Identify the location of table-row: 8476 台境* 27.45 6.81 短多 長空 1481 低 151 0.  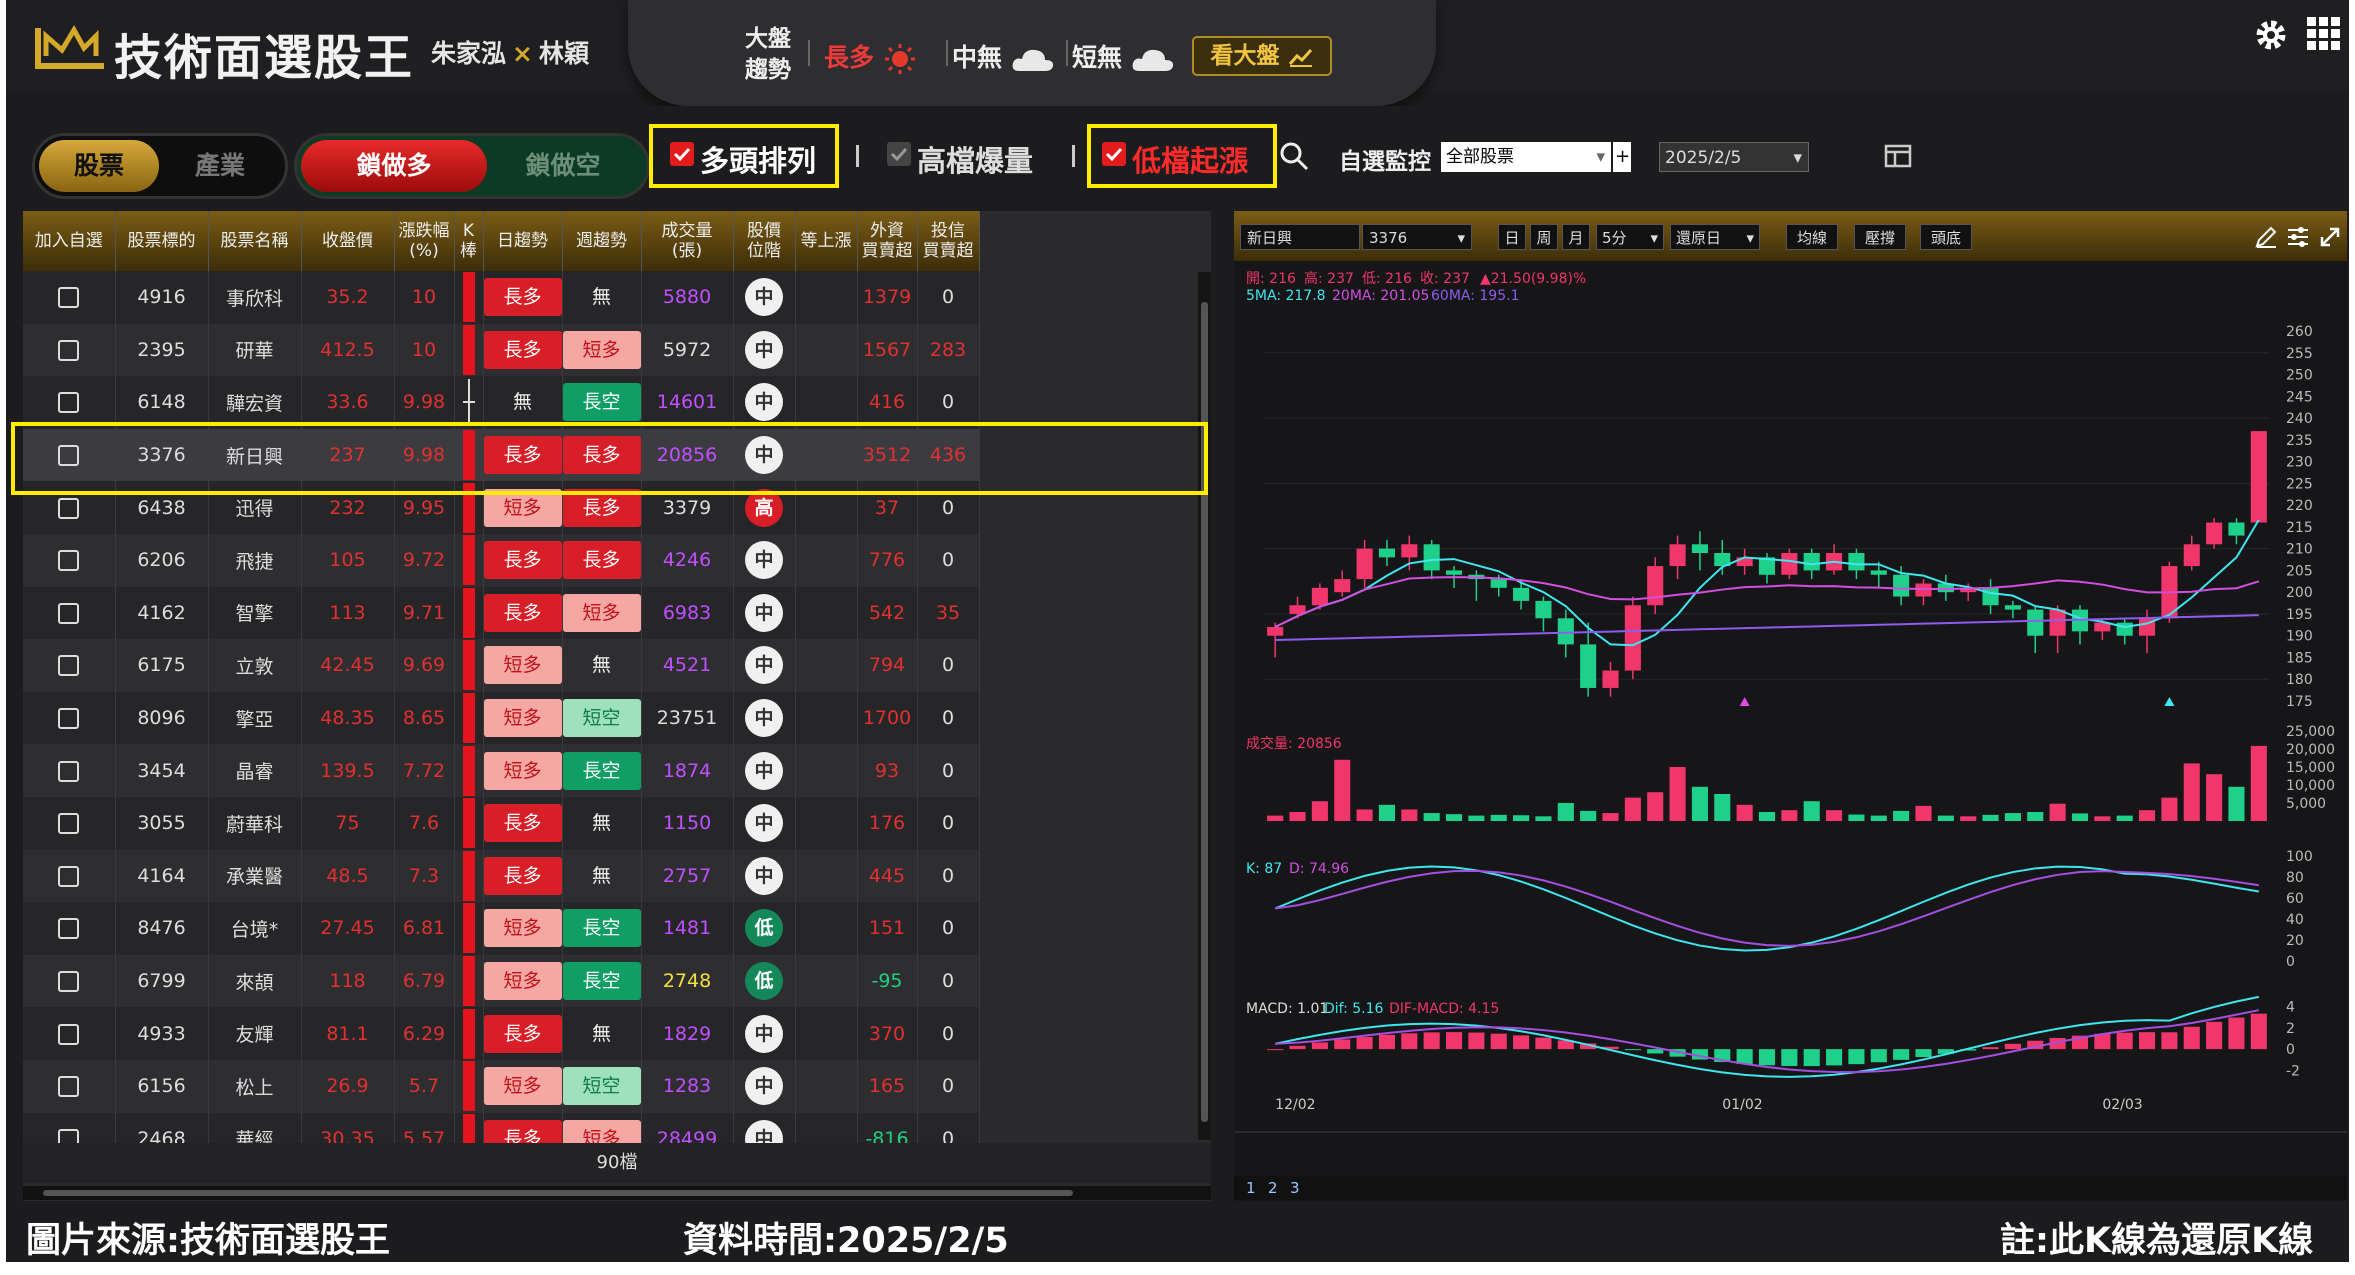
(501, 928).